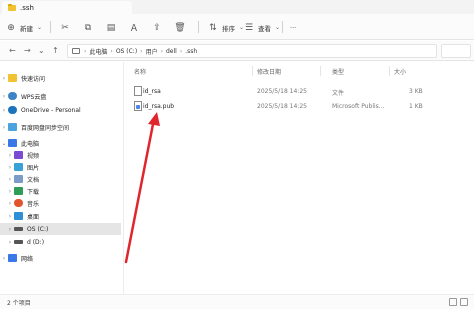 This screenshot has height=309, width=474. Describe the element at coordinates (60, 110) in the screenshot. I see `sidebar-item-onedrive: › OneDrive - Personal` at that location.